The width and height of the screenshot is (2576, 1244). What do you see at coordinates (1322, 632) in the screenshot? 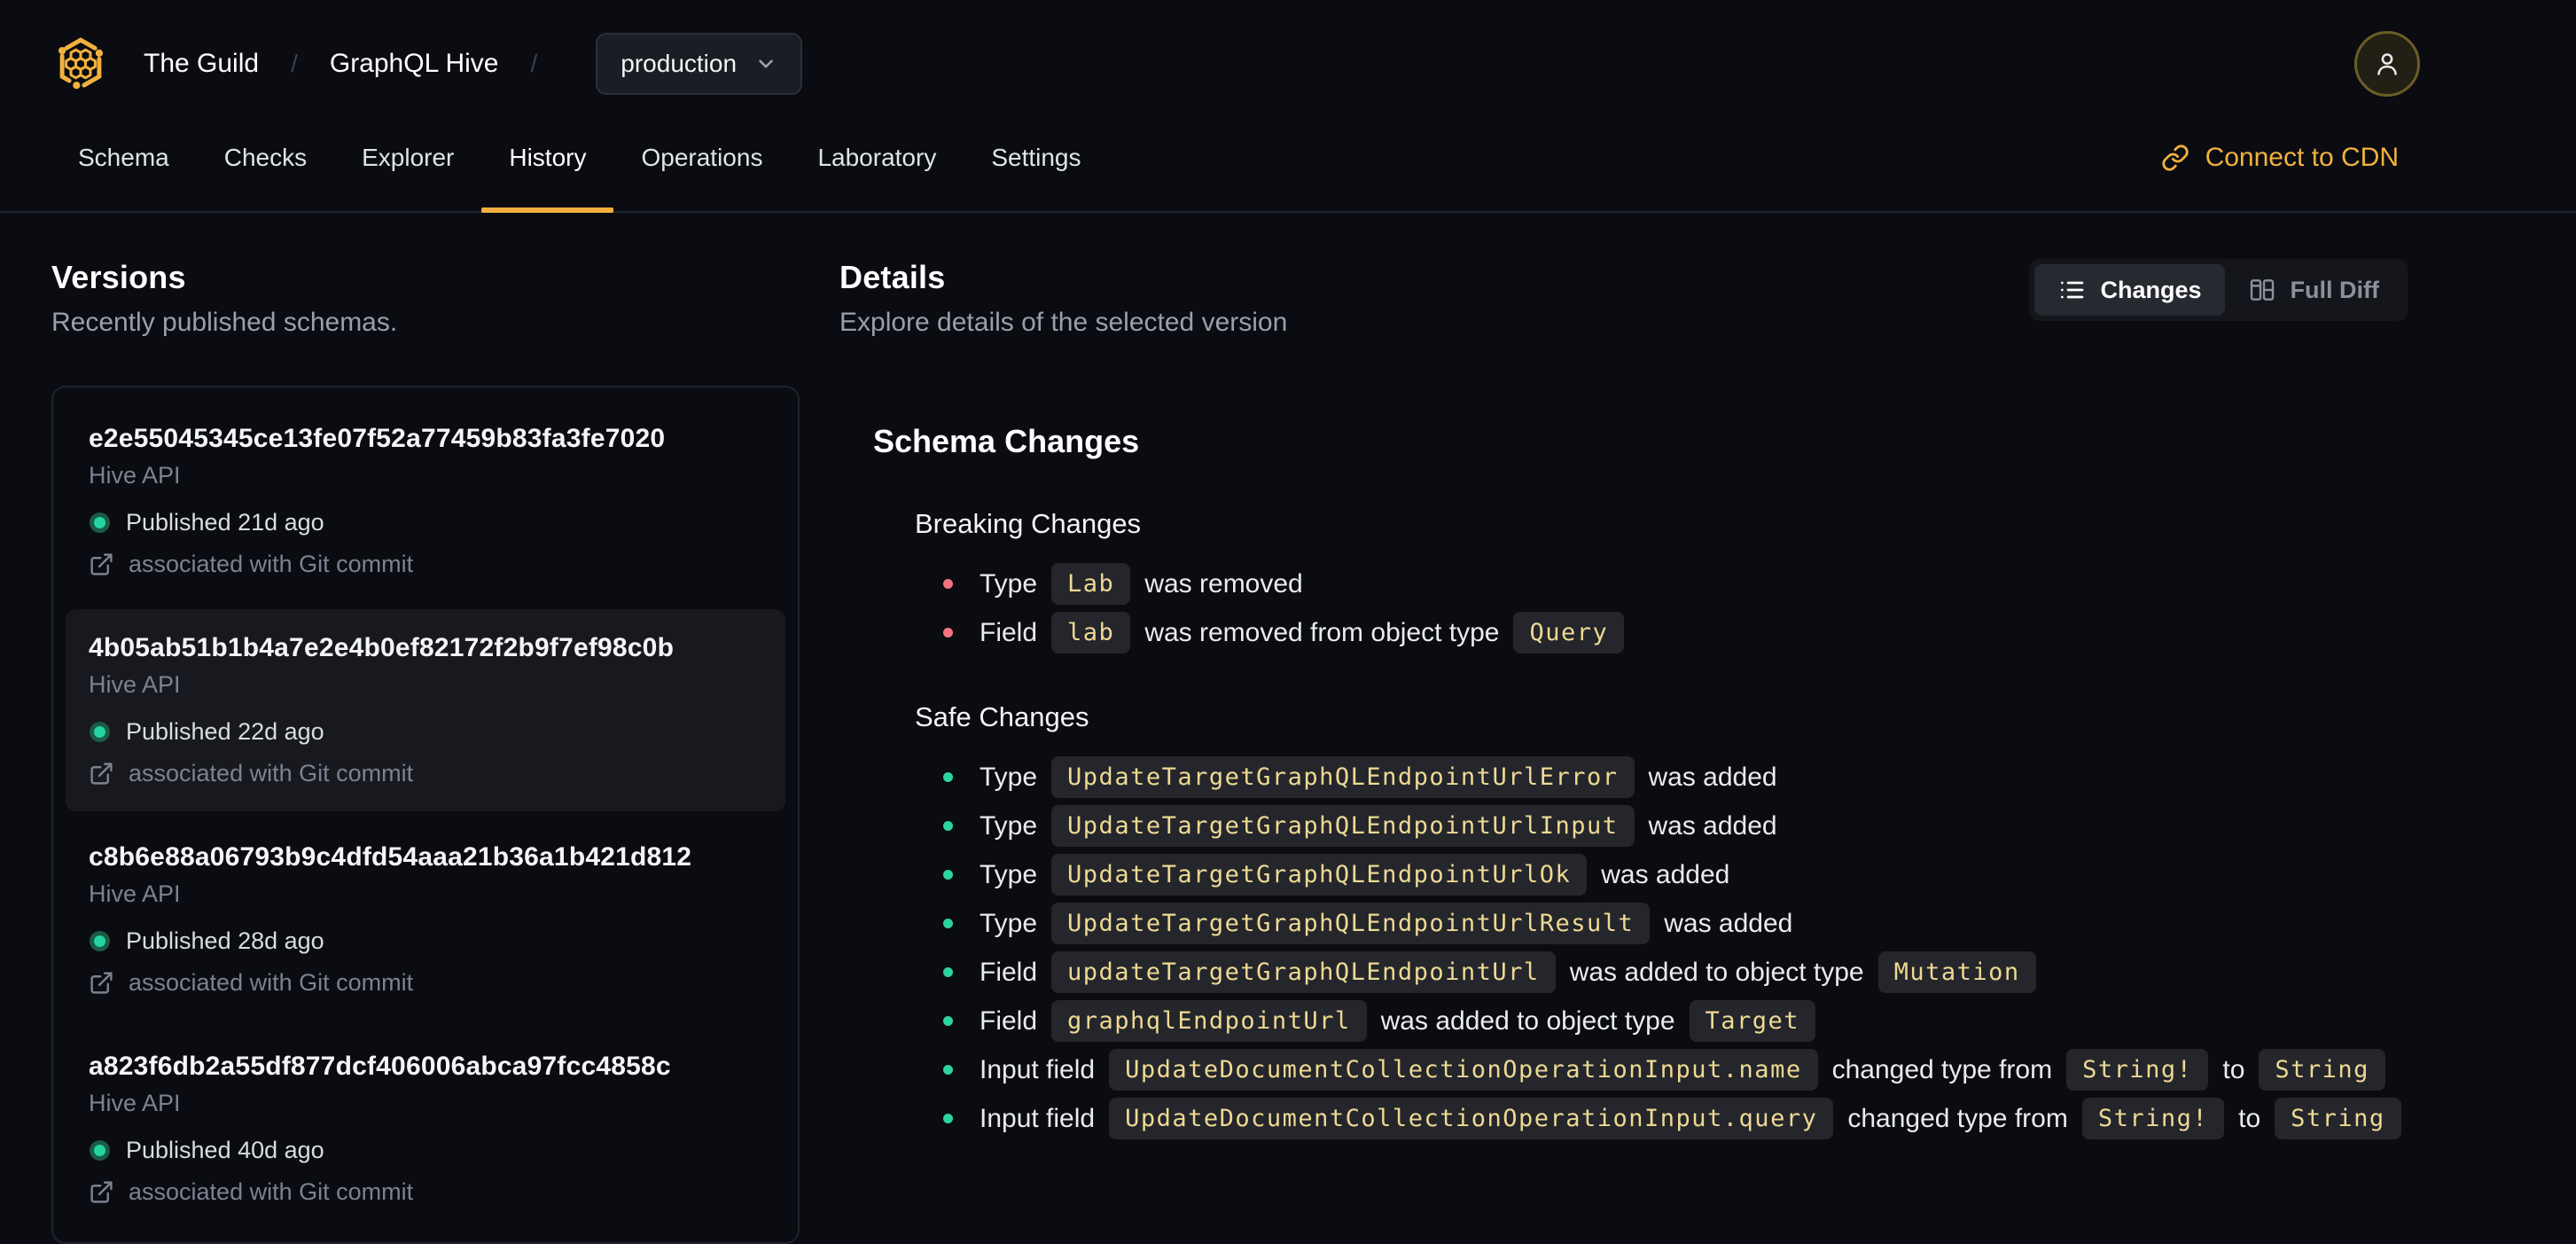
I see `change-text: was removed from object type` at bounding box center [1322, 632].